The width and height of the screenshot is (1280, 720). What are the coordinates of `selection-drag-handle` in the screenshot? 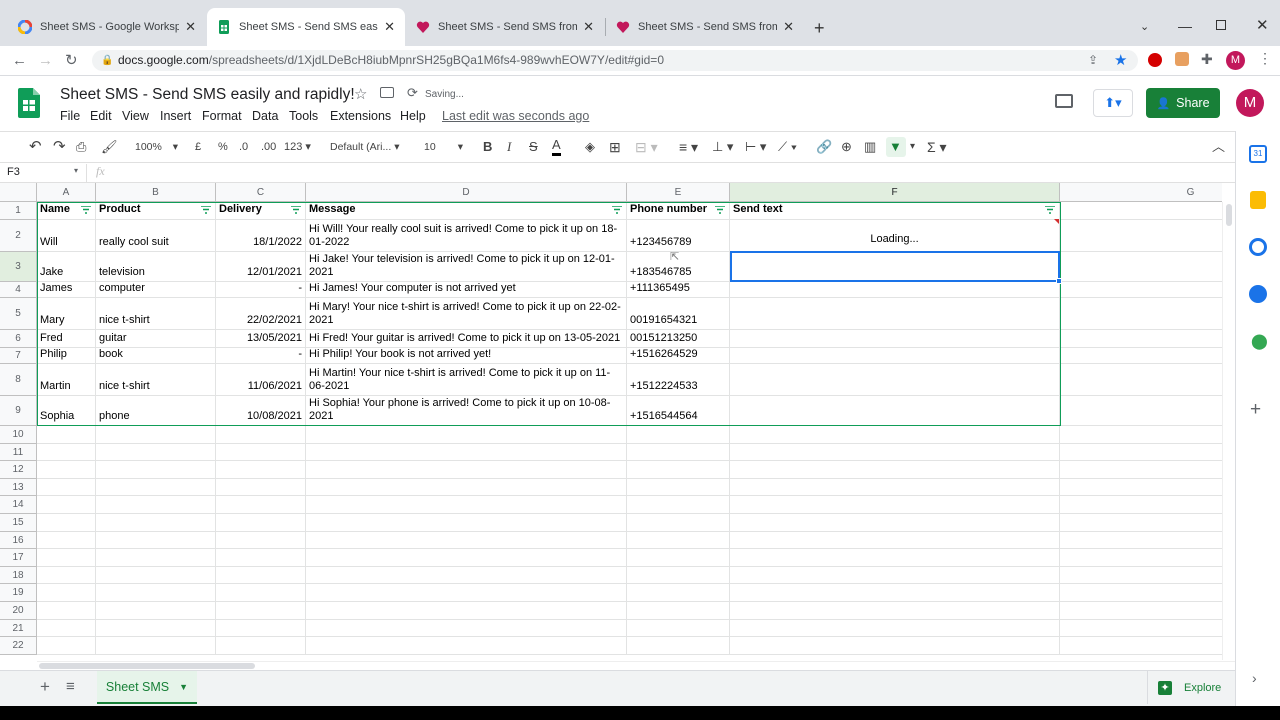 It's located at (1059, 281).